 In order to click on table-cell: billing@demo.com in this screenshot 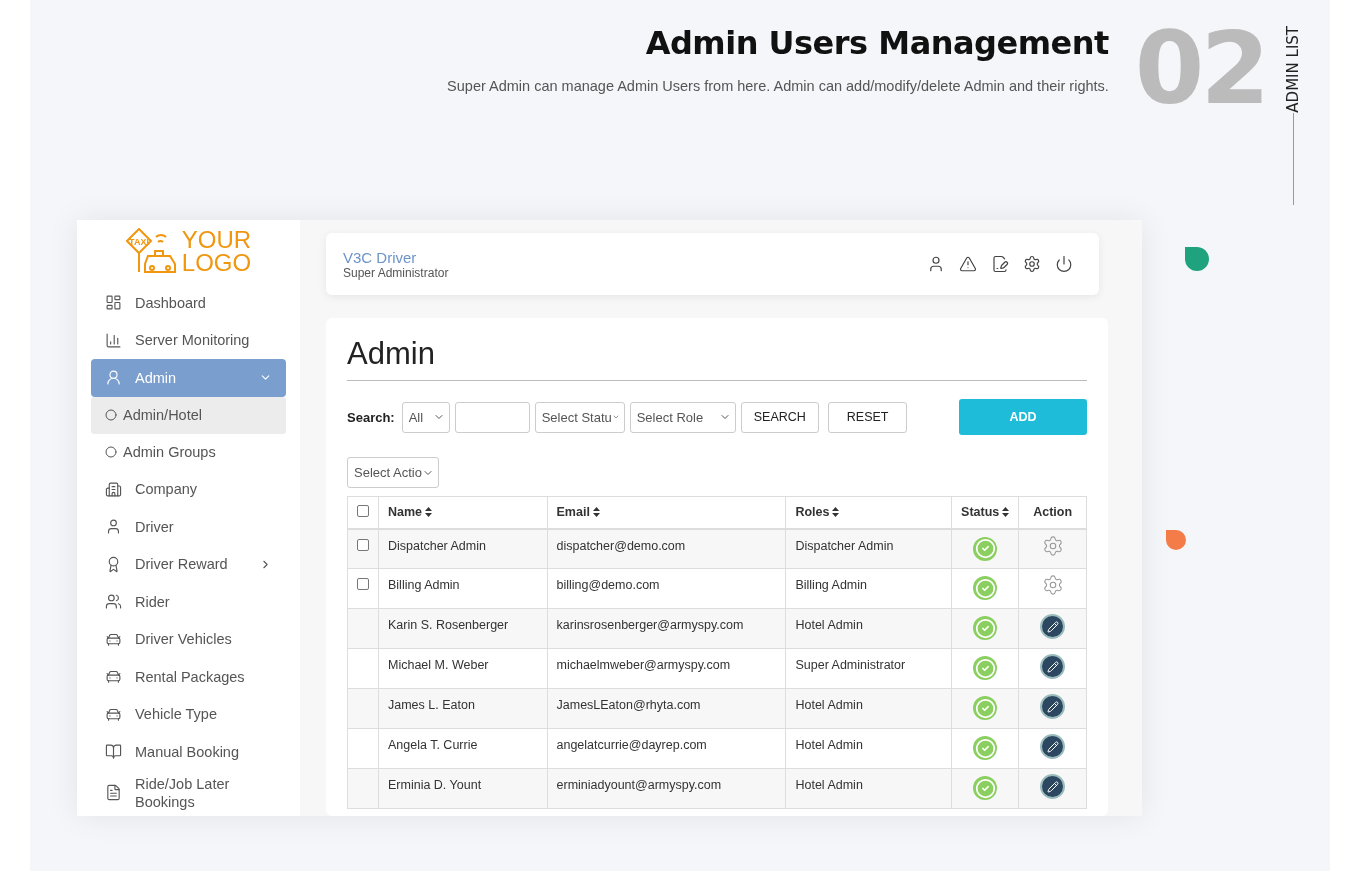, I will do `click(666, 588)`.